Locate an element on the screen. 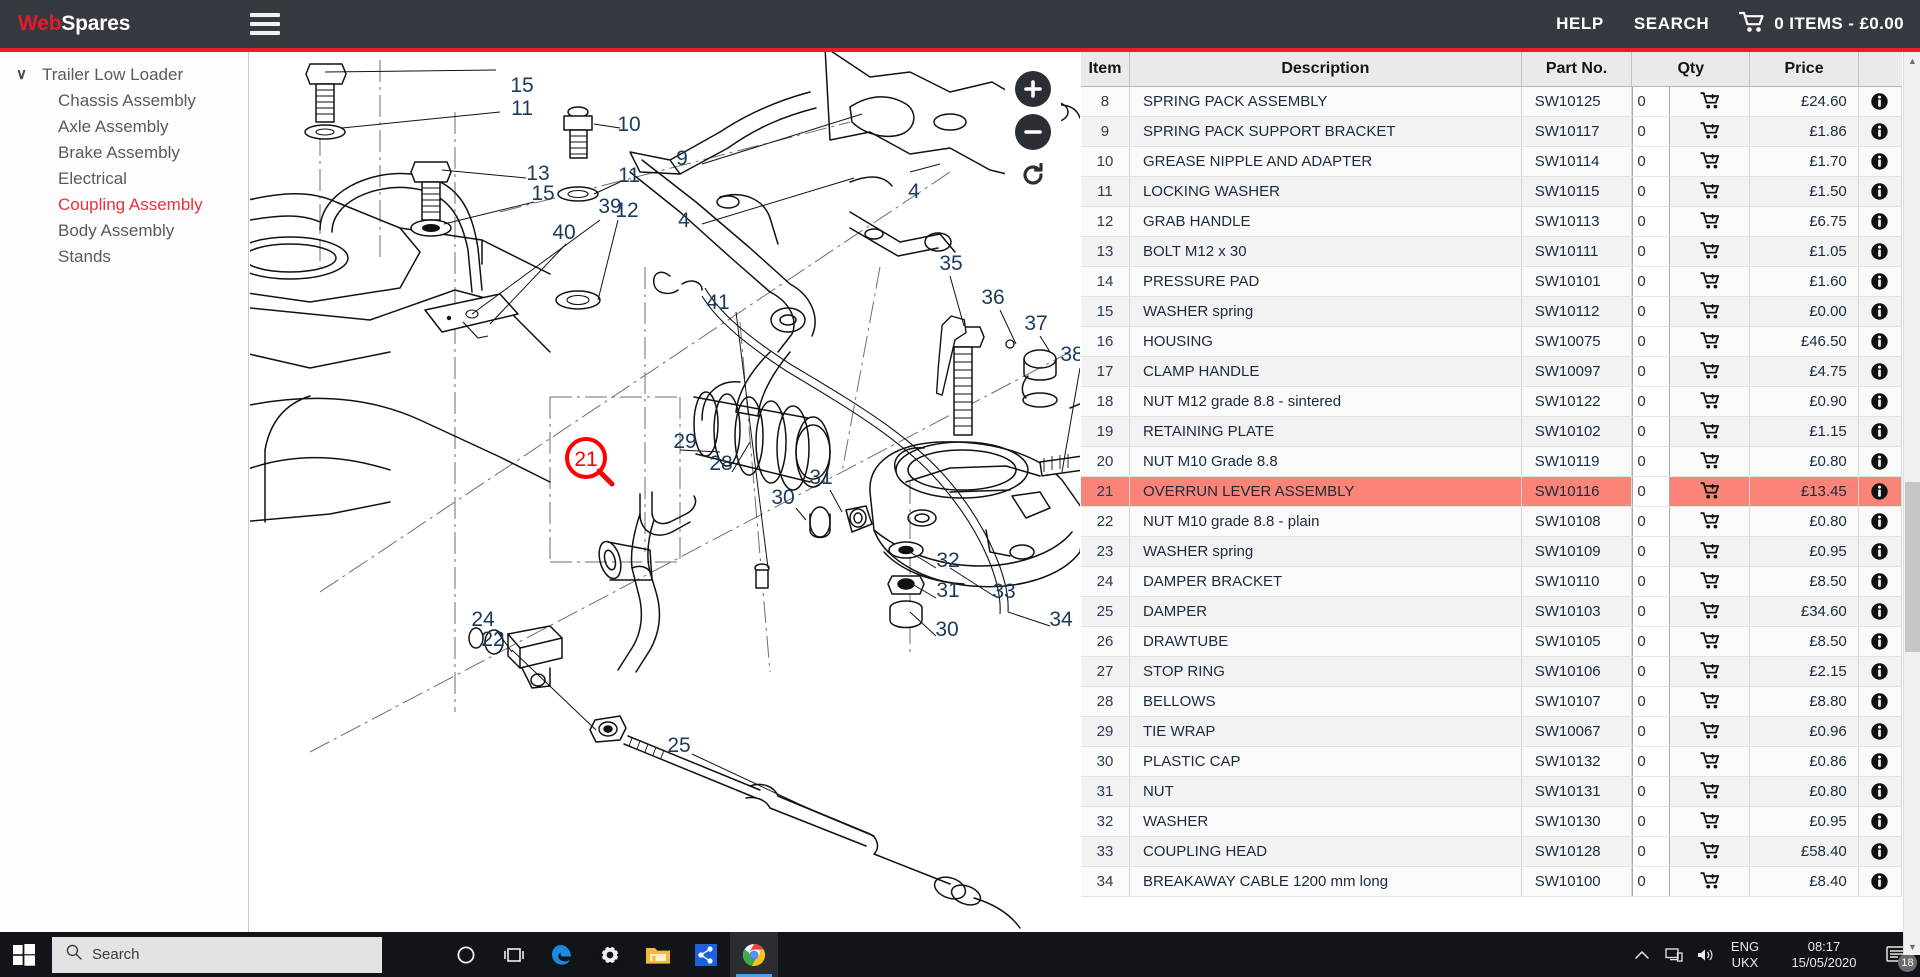 This screenshot has width=1920, height=977. diagram-callout-11: 11 is located at coordinates (629, 175).